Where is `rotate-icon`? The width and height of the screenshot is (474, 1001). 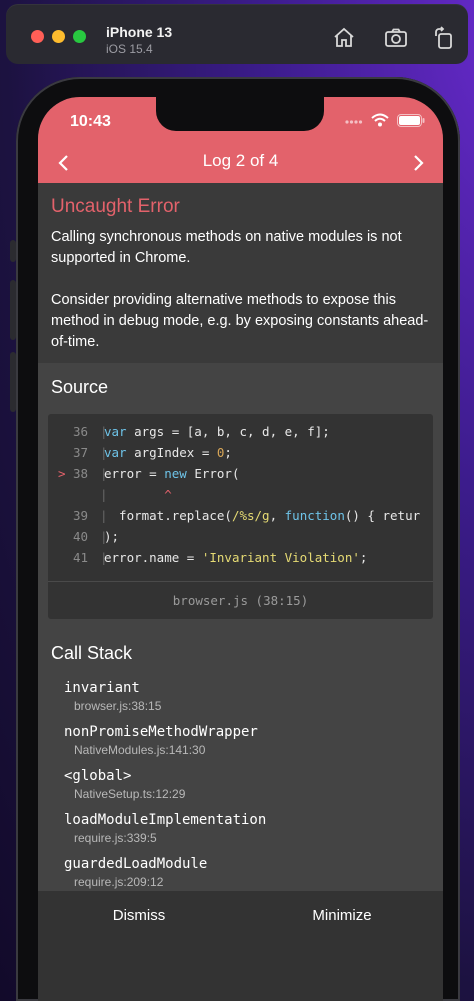
rotate-icon is located at coordinates (444, 38).